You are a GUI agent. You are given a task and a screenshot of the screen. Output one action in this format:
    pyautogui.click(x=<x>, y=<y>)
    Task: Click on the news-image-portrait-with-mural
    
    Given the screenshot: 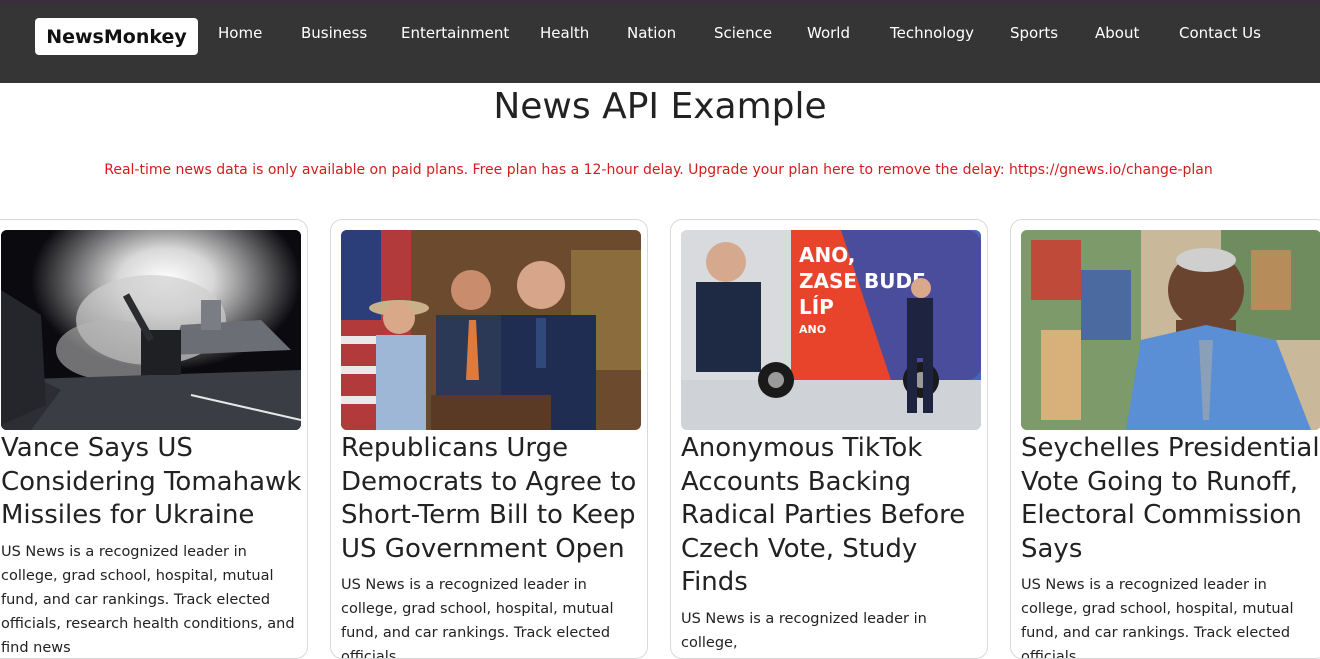 What is the action you would take?
    pyautogui.click(x=1170, y=330)
    